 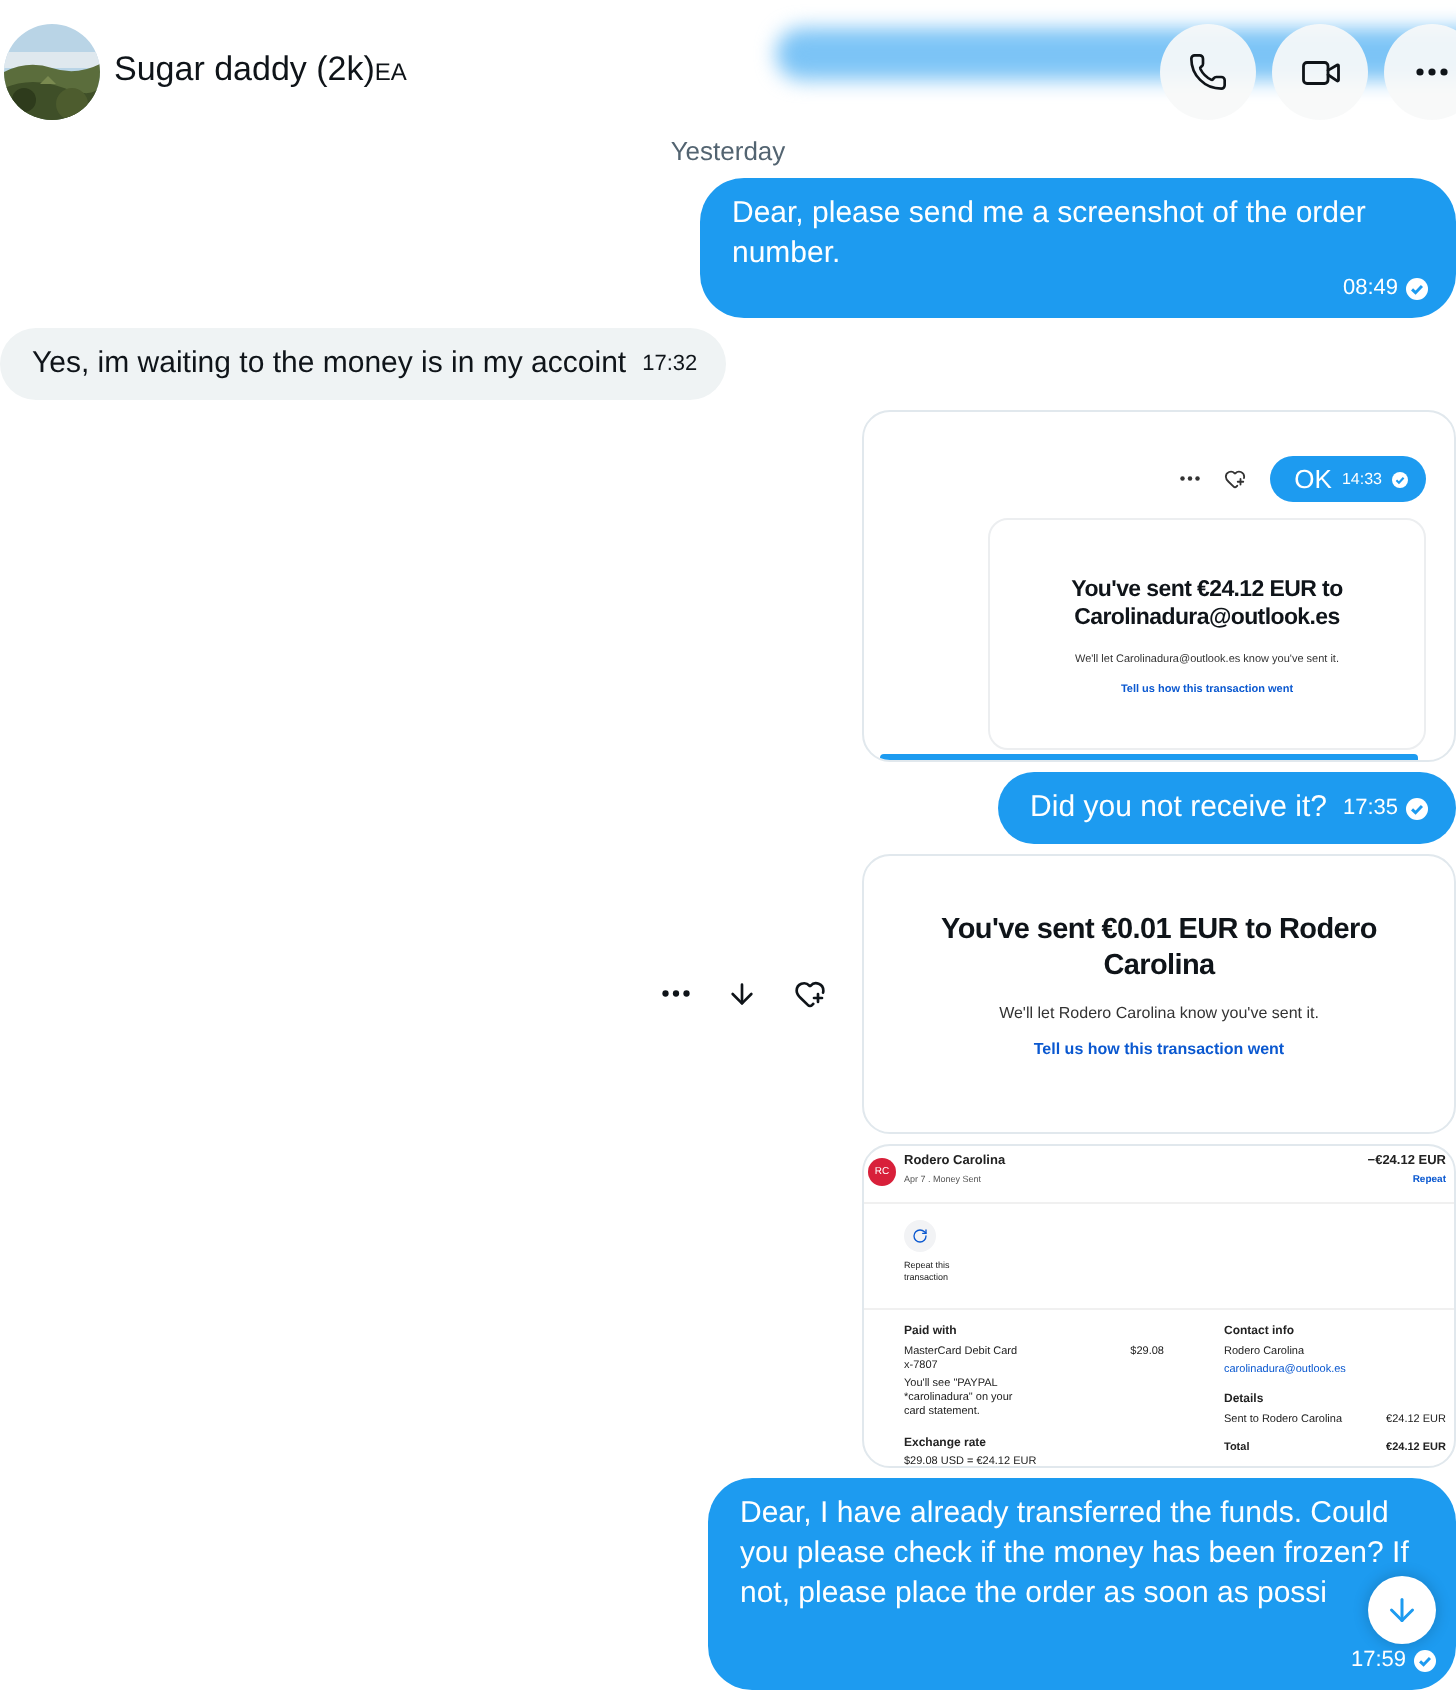 I want to click on download-button, so click(x=742, y=994).